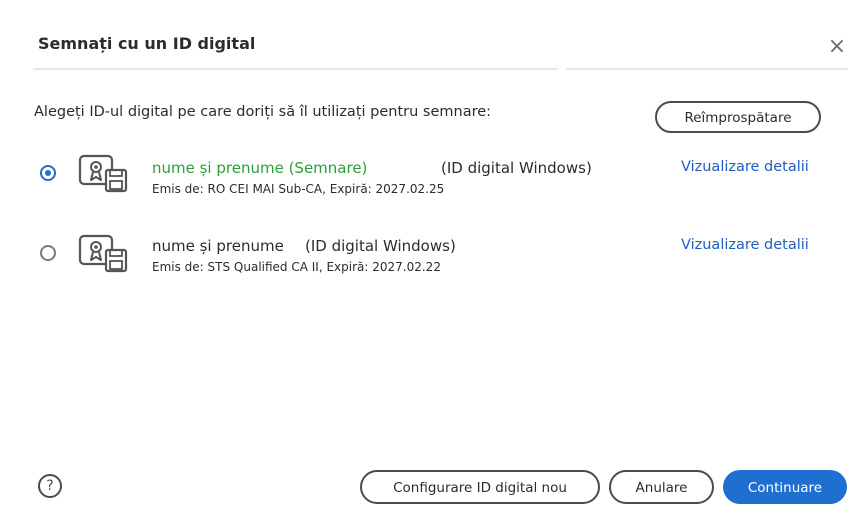  I want to click on cancel-button: Anulare, so click(661, 487).